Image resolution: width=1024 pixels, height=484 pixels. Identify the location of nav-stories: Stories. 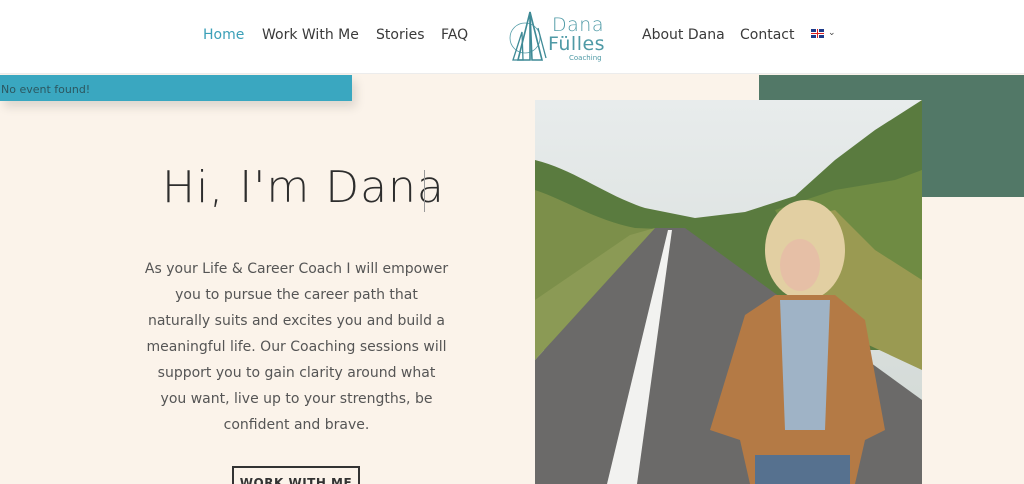
(400, 35).